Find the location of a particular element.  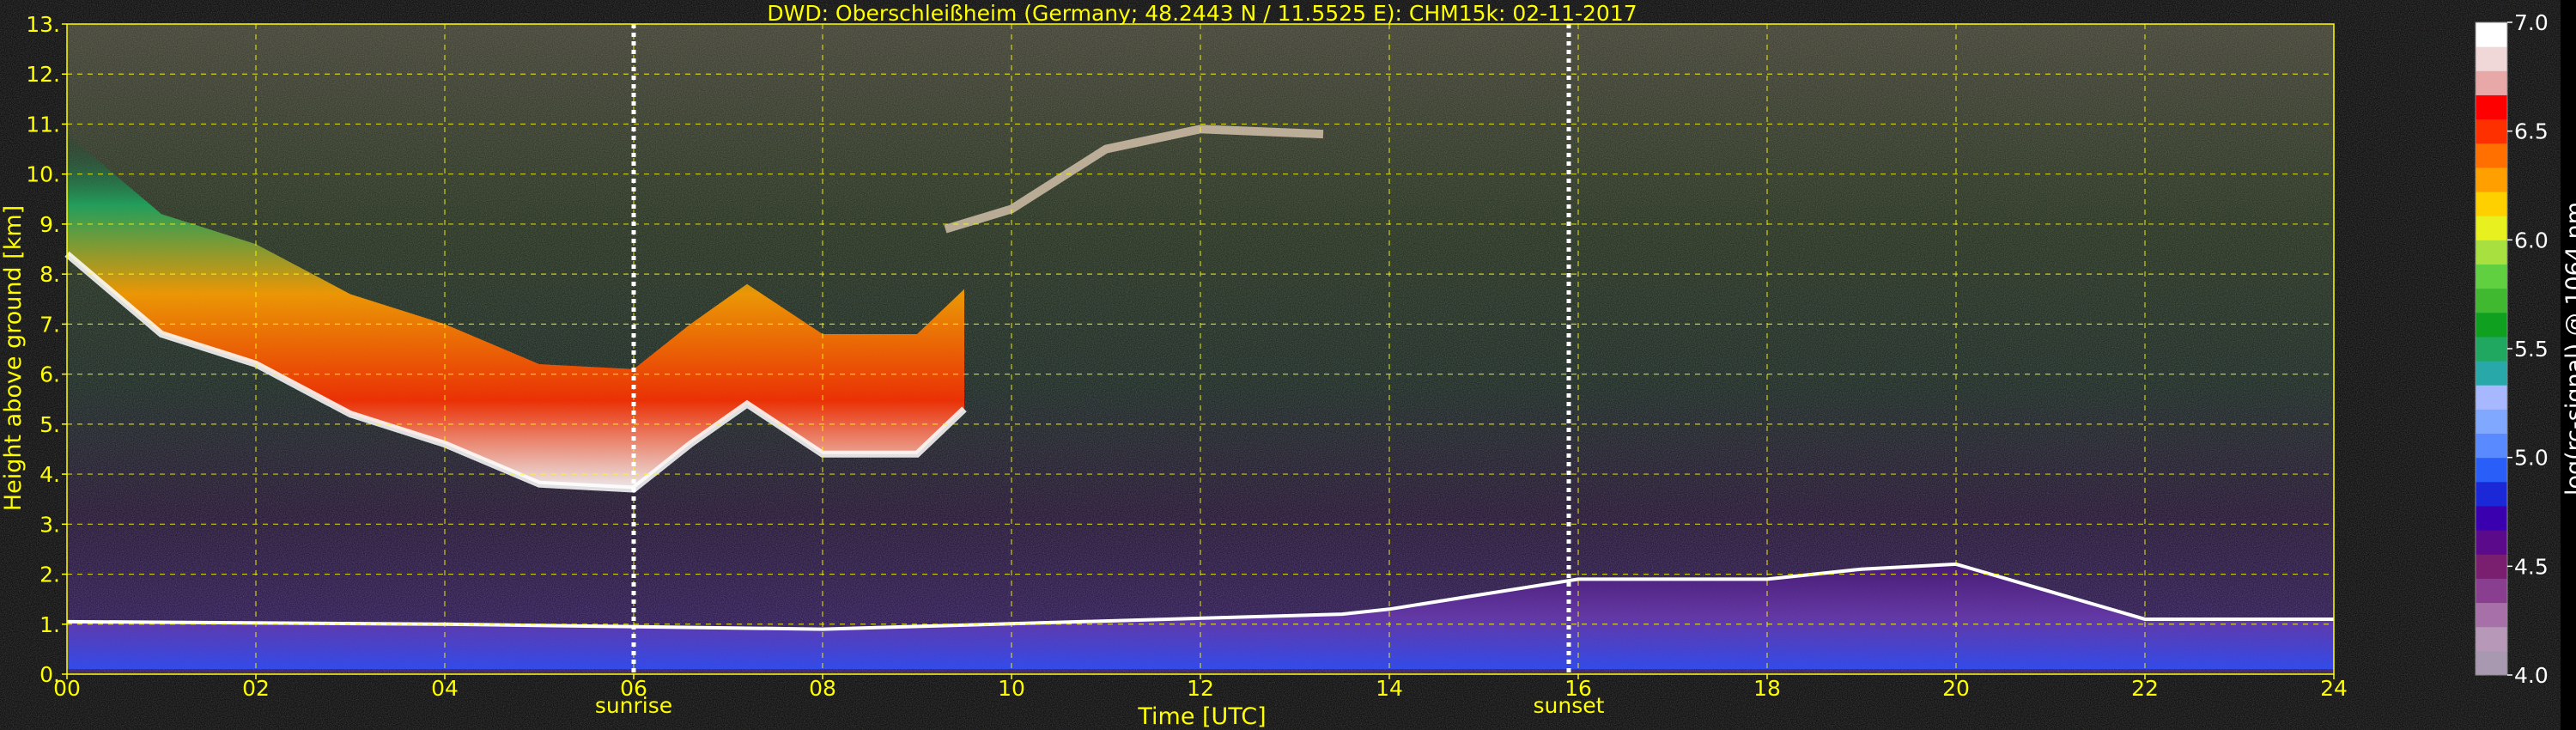

x-tick-label: 14 is located at coordinates (1389, 688).